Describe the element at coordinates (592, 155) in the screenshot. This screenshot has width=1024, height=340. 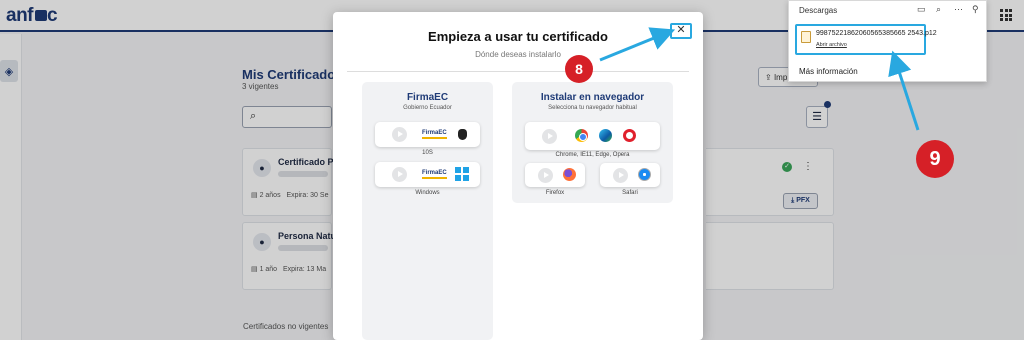
I see `option-caption: Chrome, IE11, Edge, Opera` at that location.